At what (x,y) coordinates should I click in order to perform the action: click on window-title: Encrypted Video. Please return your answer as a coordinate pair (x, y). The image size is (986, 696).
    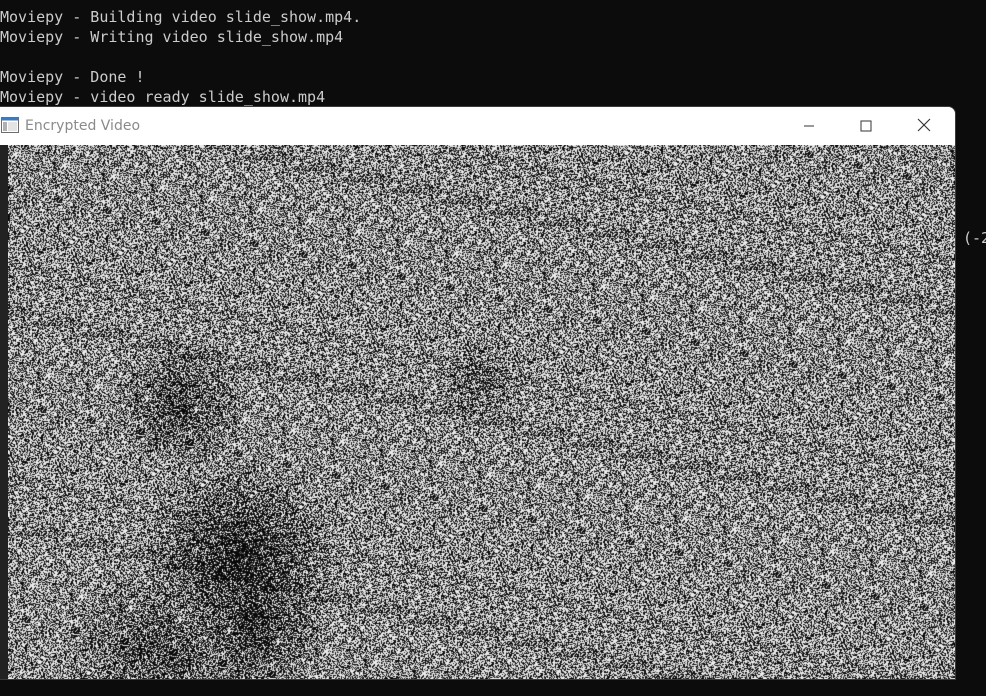
    Looking at the image, I should click on (83, 126).